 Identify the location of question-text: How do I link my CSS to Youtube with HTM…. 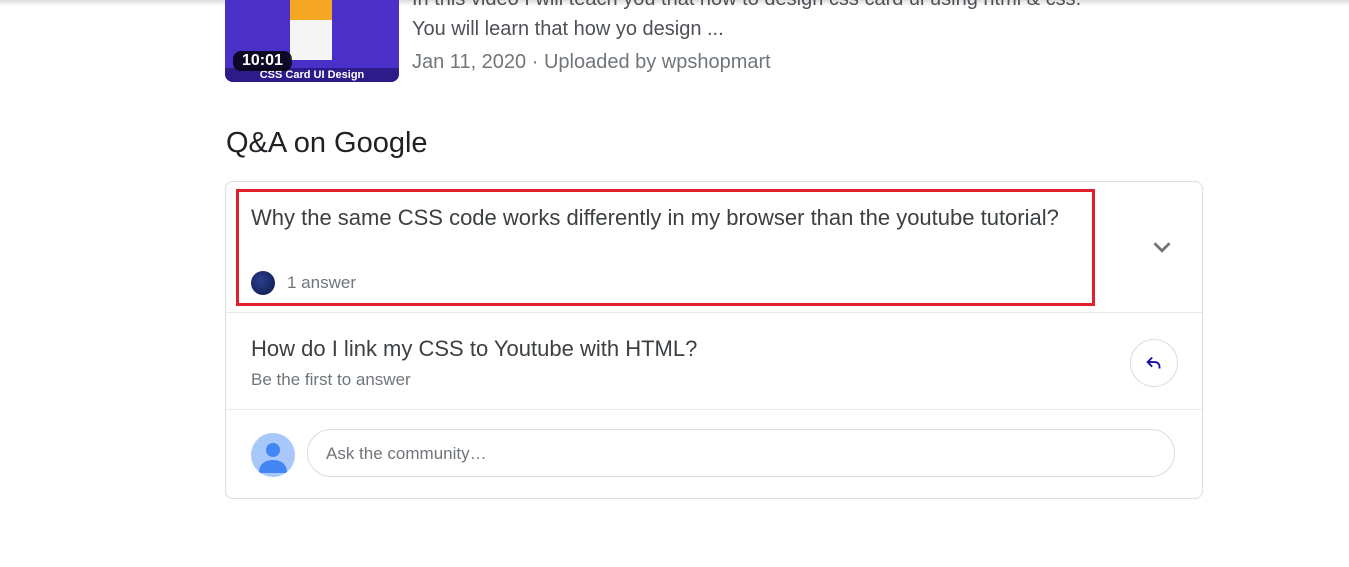
(474, 348).